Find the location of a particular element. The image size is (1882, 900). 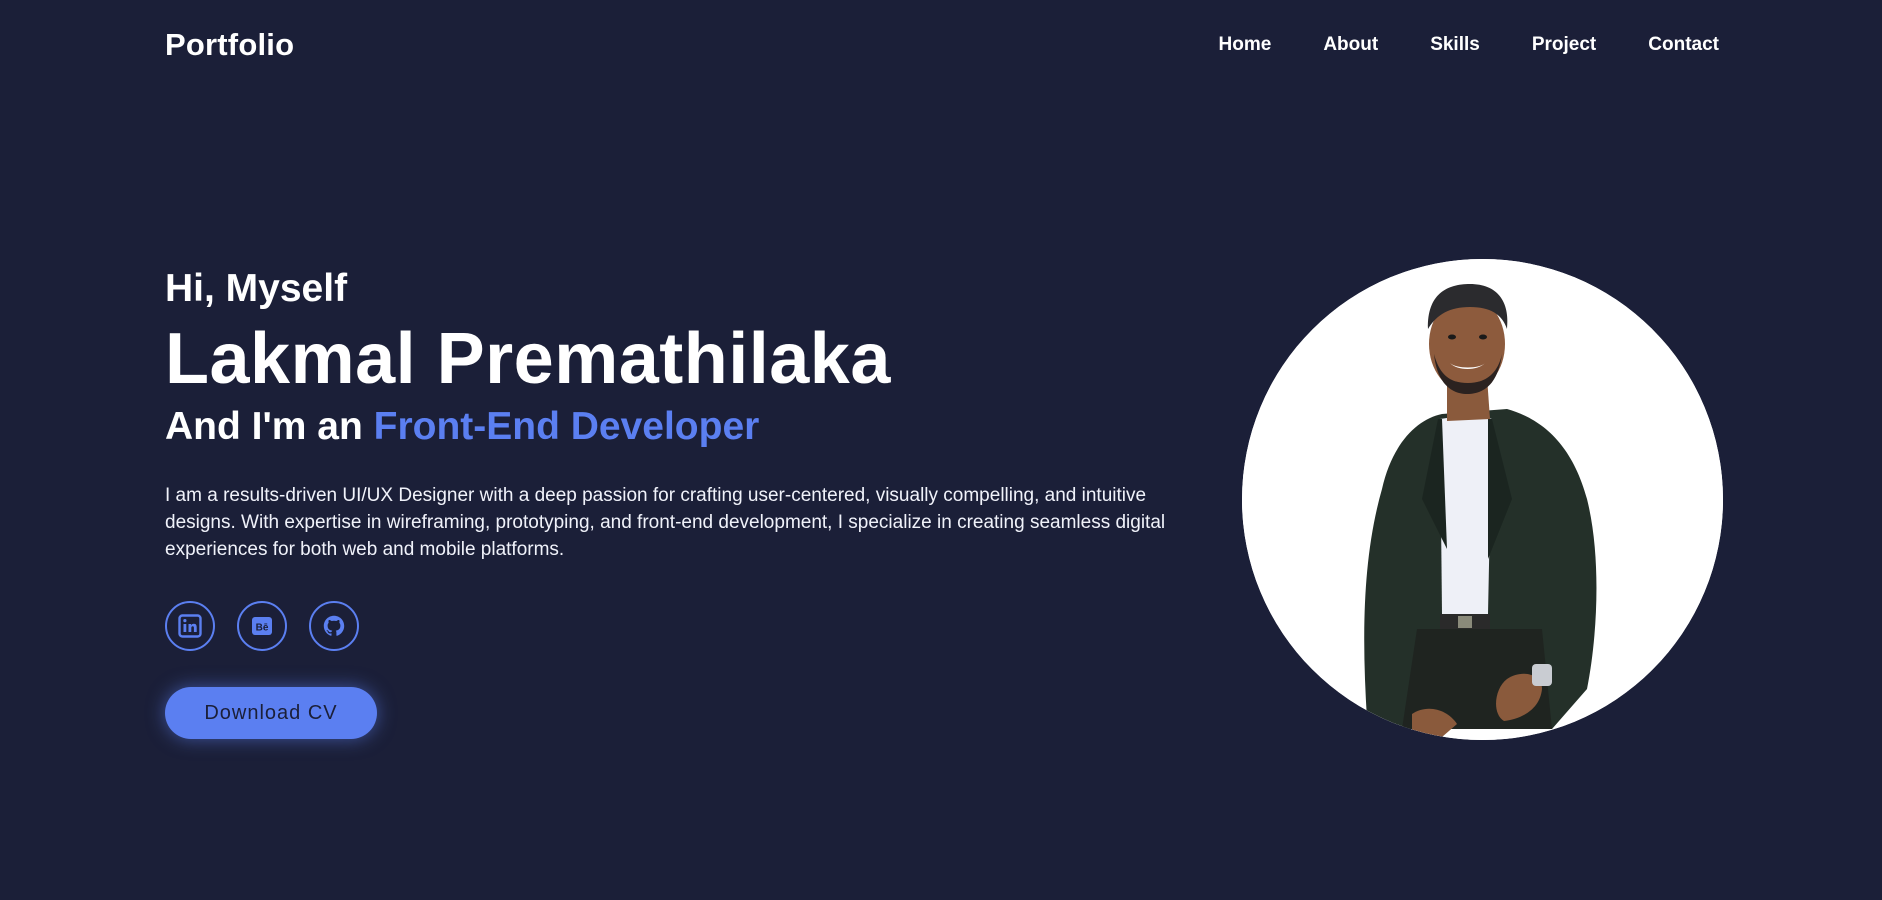

github-icon is located at coordinates (334, 625).